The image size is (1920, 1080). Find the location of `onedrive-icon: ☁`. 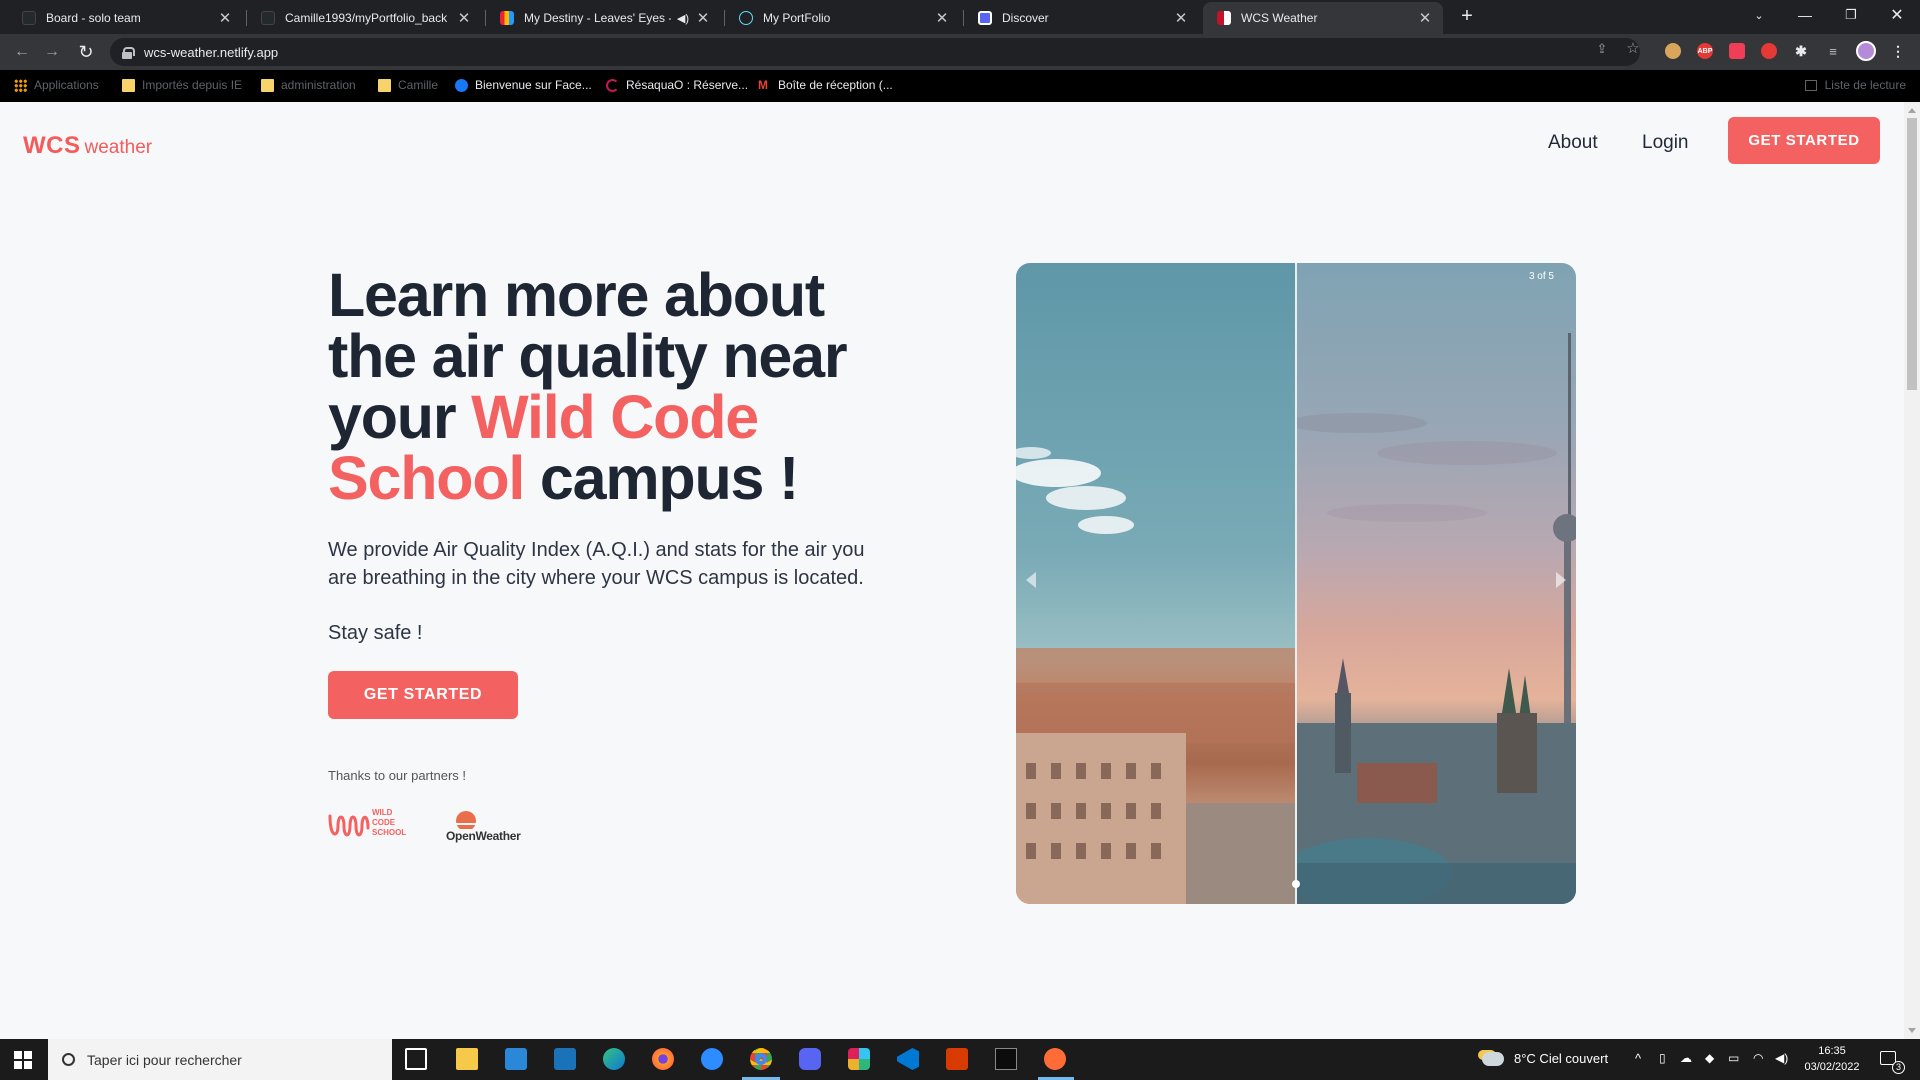

onedrive-icon: ☁ is located at coordinates (1686, 1058).